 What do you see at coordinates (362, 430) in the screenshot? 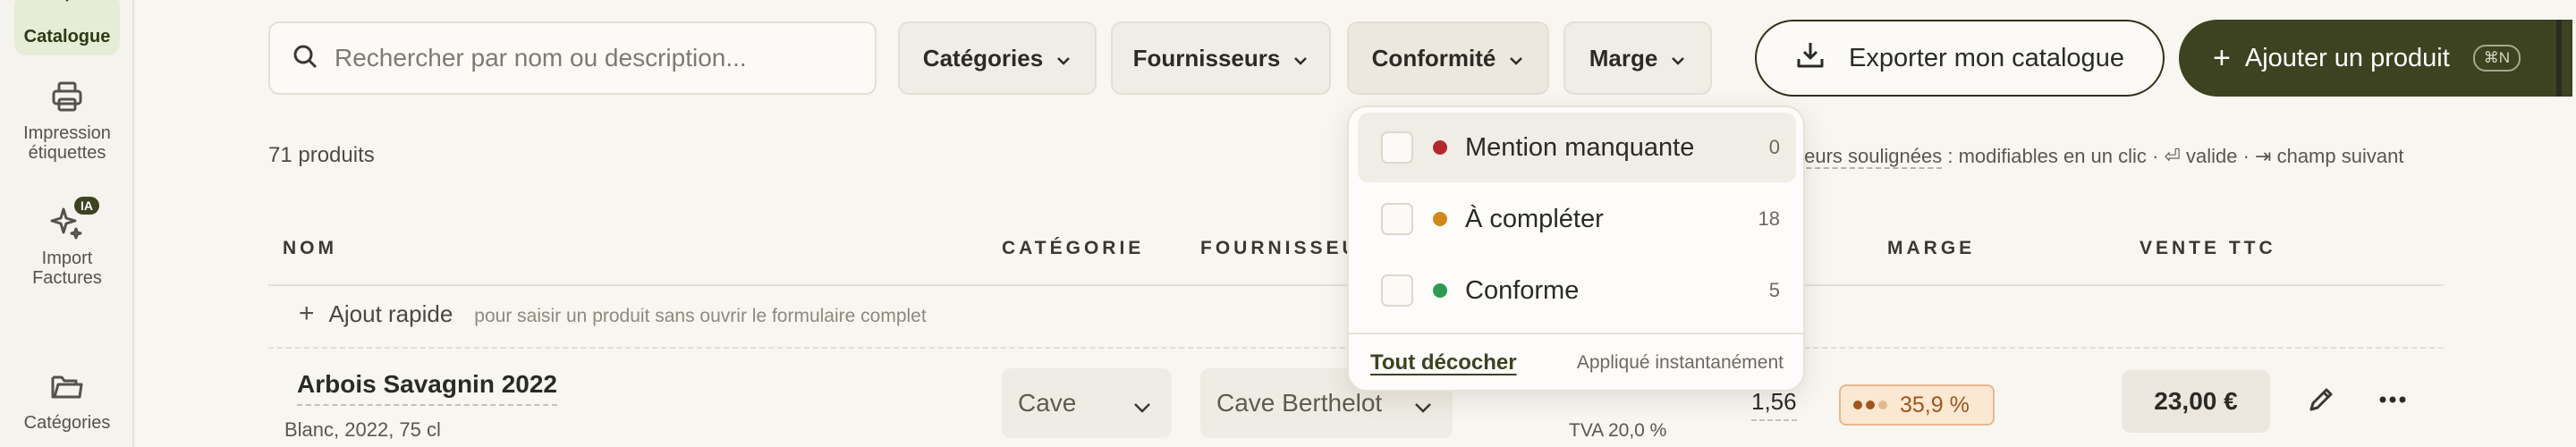
I see `product-subtitle: Blanc, 2022, 75 cl` at bounding box center [362, 430].